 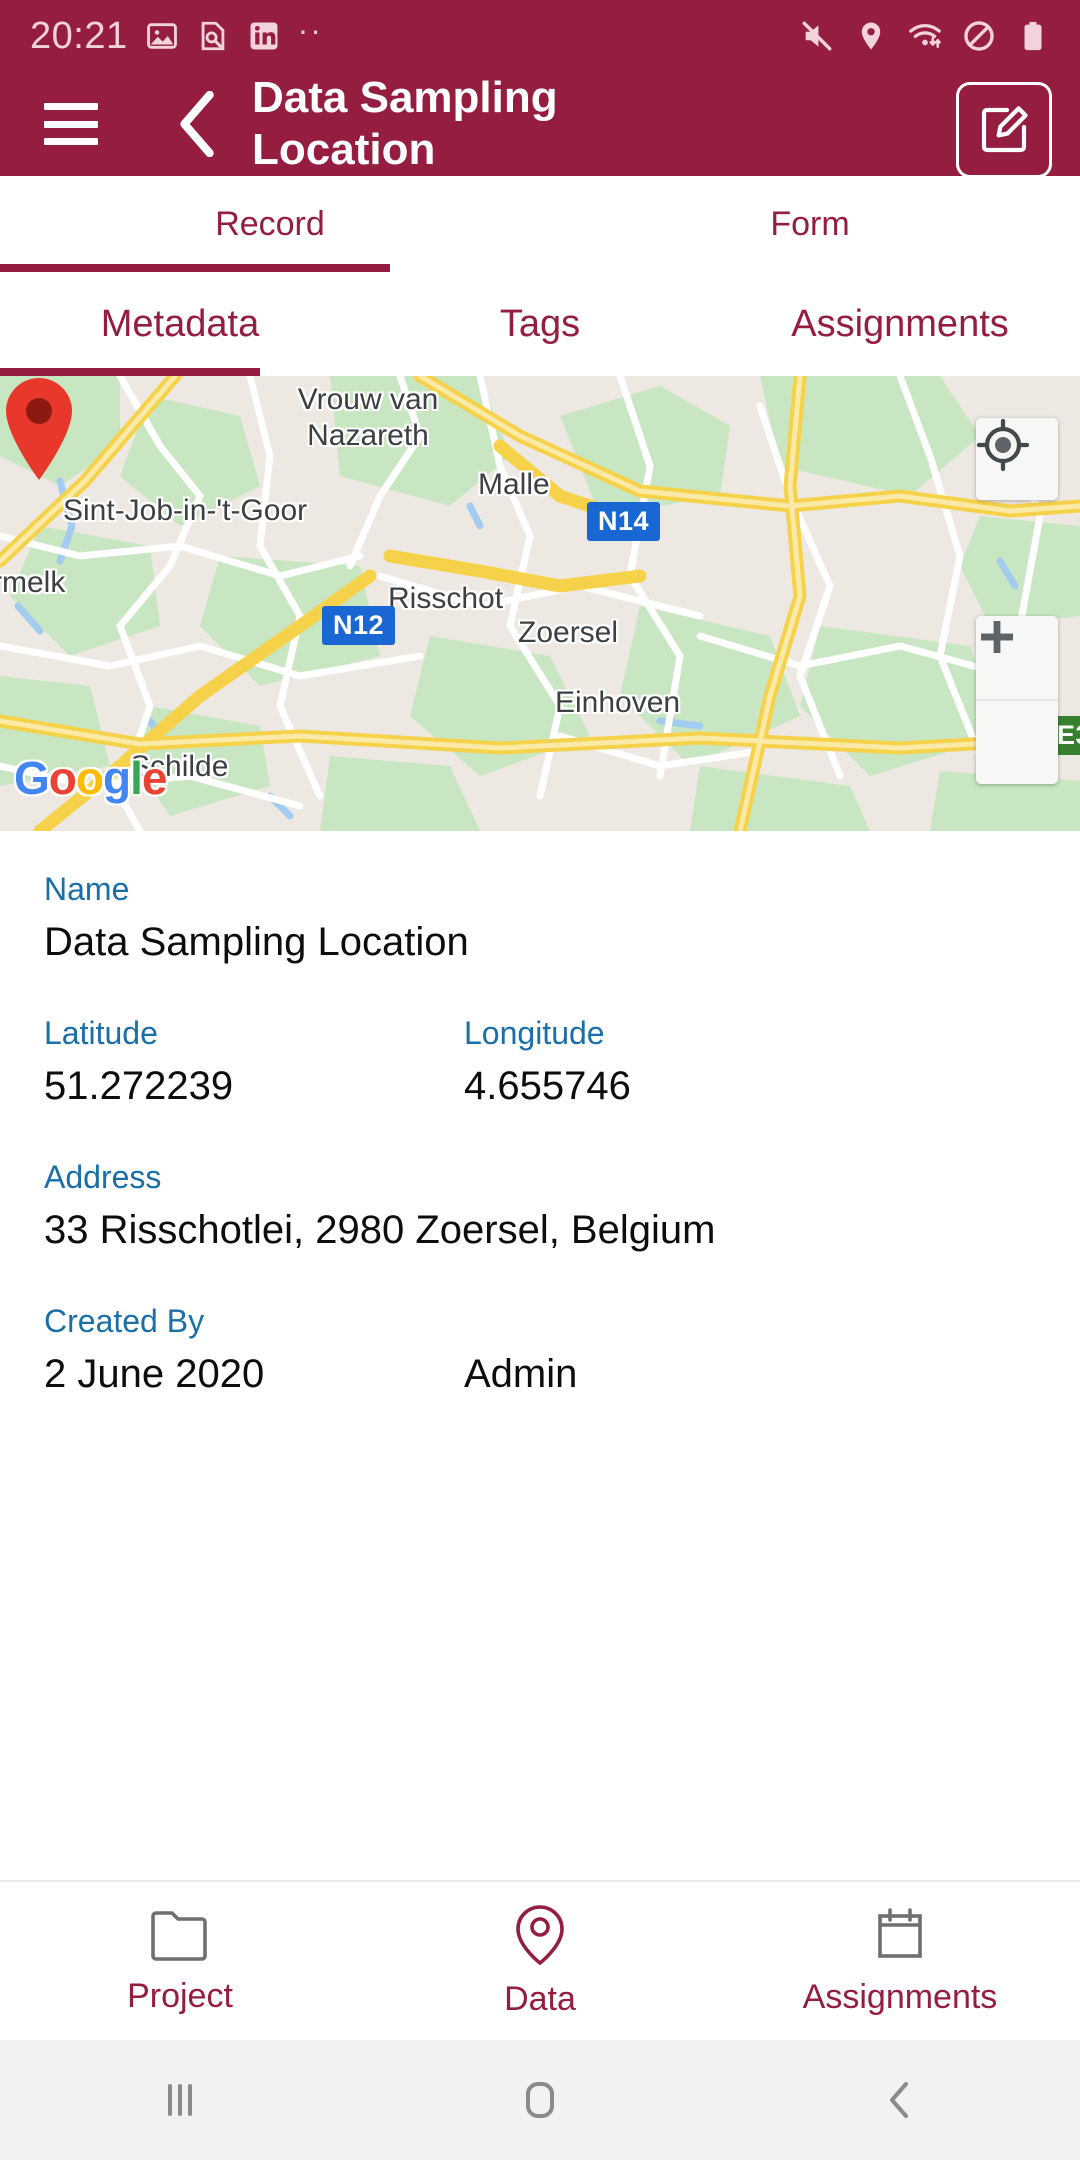 I want to click on field-latitude-longitude: Latitude 51.272239 Longitude 4.655746, so click(x=540, y=1062).